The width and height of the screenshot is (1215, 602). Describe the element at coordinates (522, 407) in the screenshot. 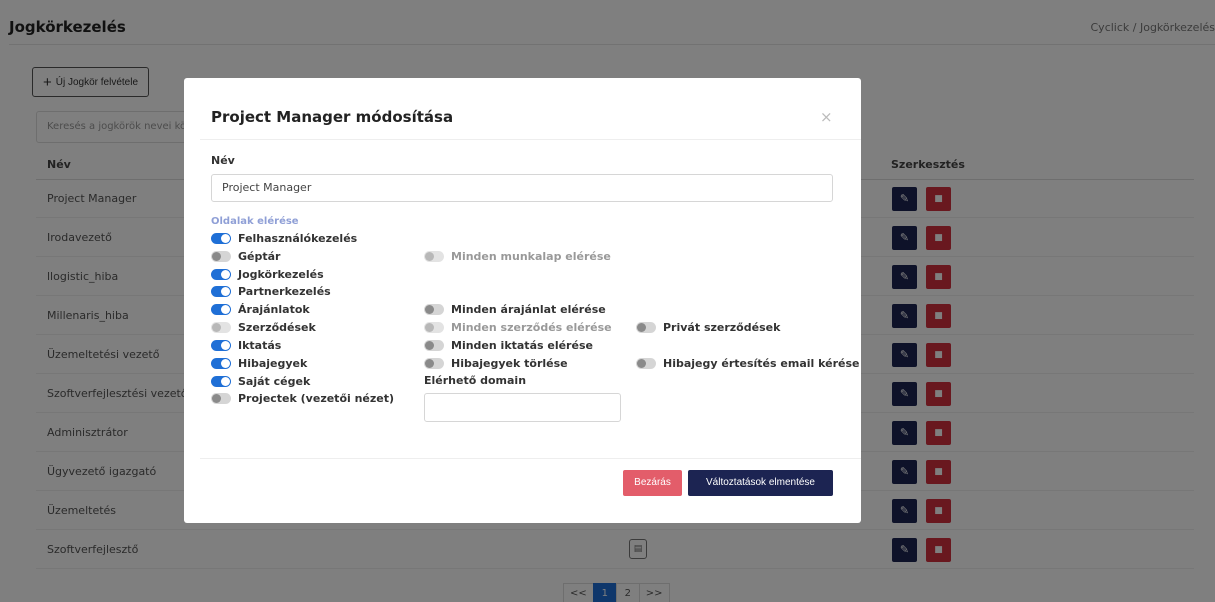

I see `domain-input` at that location.